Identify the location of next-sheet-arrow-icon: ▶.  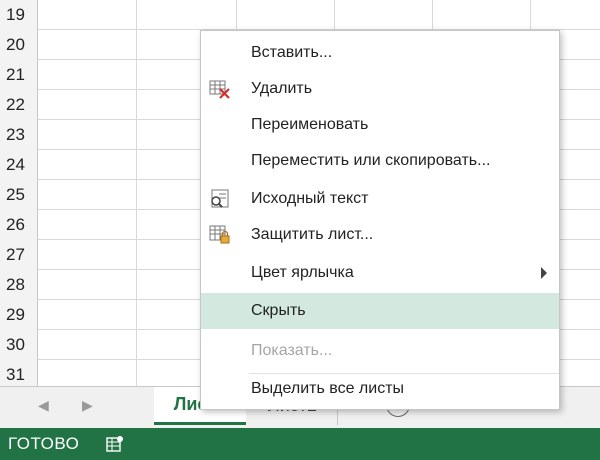
(87, 405).